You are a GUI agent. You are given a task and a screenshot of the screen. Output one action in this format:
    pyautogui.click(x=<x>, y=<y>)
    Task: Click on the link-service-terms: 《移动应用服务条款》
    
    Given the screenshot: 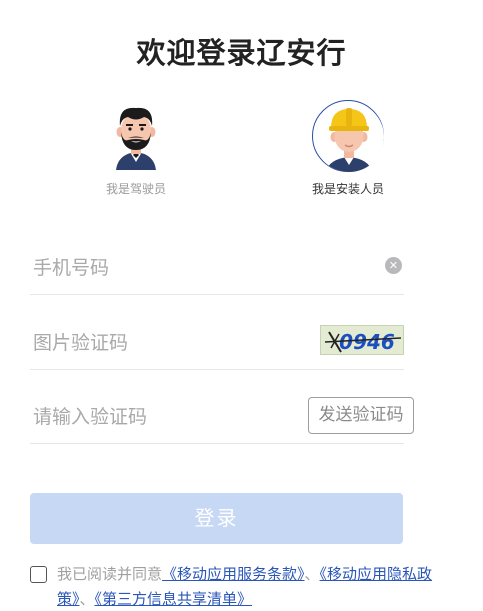 What is the action you would take?
    pyautogui.click(x=233, y=574)
    